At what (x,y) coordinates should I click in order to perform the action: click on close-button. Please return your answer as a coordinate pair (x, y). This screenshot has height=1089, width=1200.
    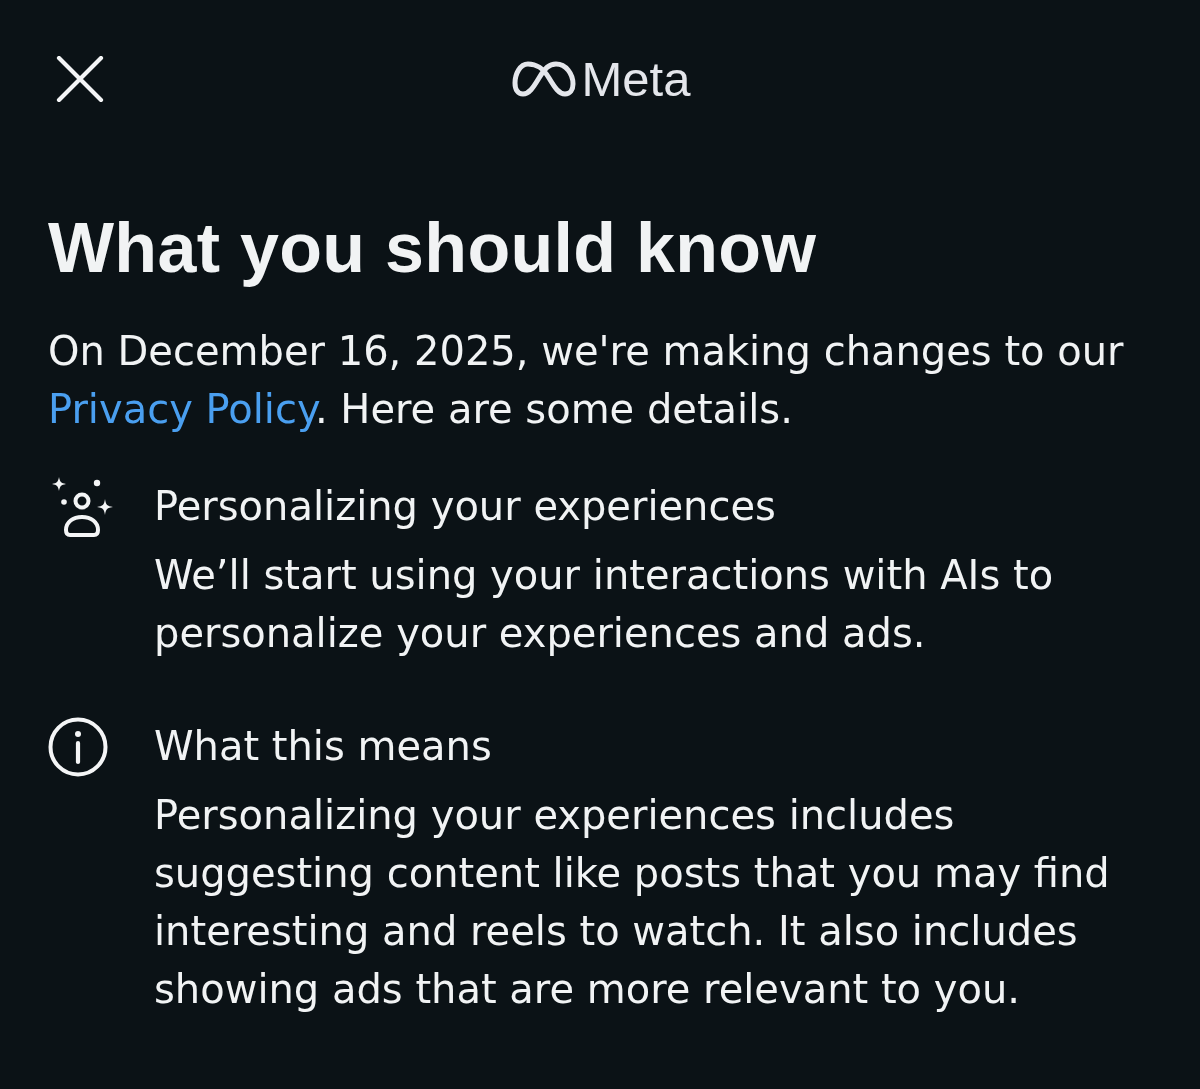
    Looking at the image, I should click on (80, 79).